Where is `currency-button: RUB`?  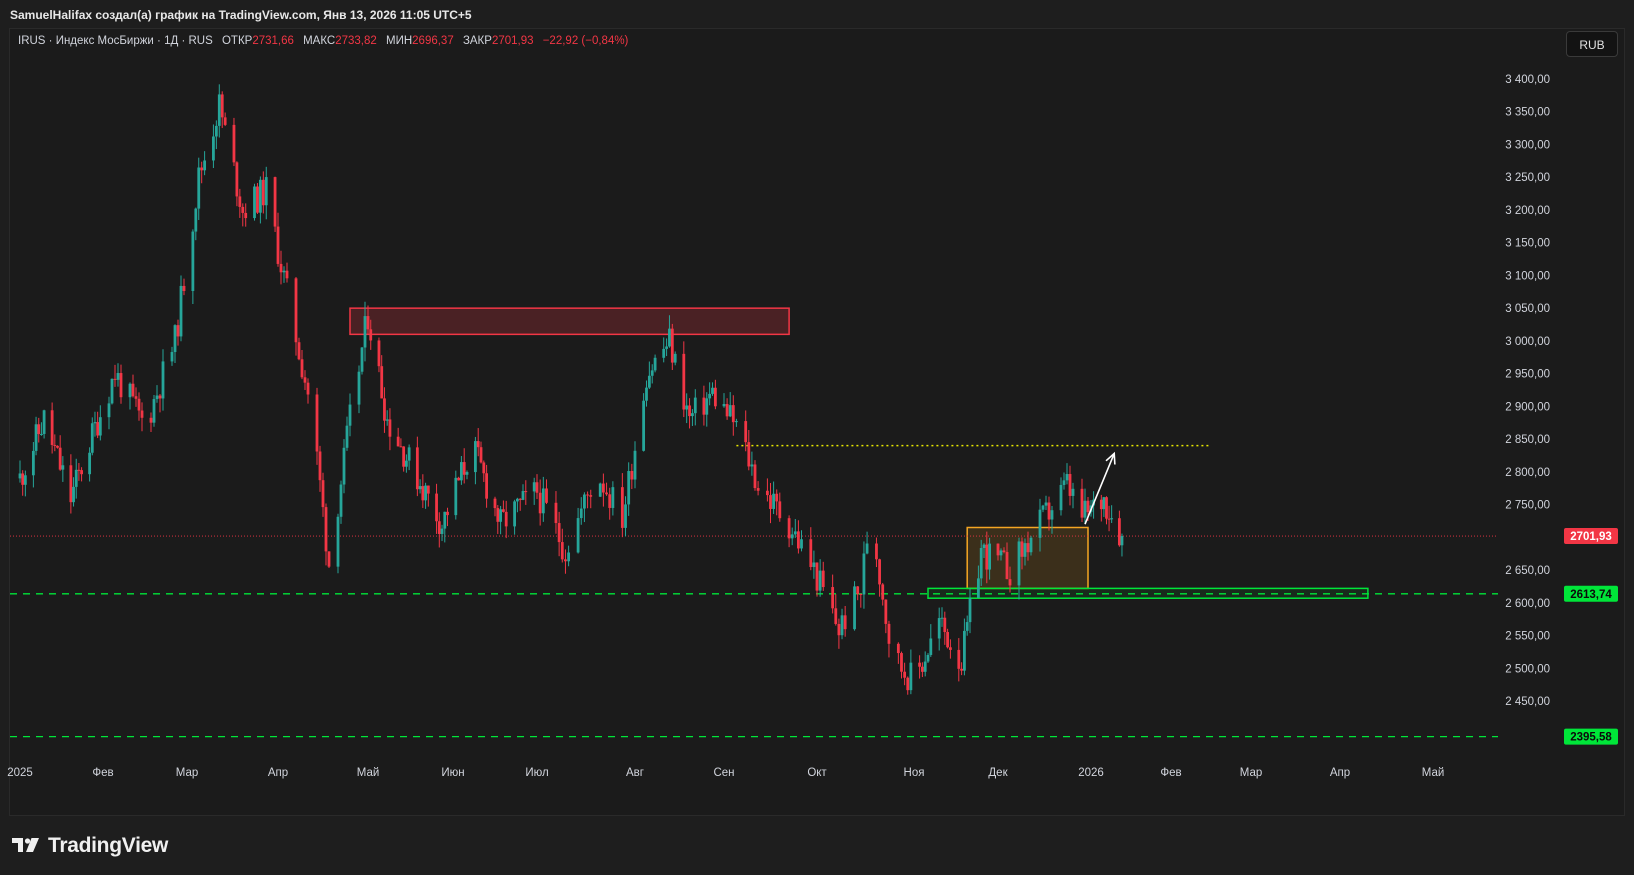
currency-button: RUB is located at coordinates (1592, 44).